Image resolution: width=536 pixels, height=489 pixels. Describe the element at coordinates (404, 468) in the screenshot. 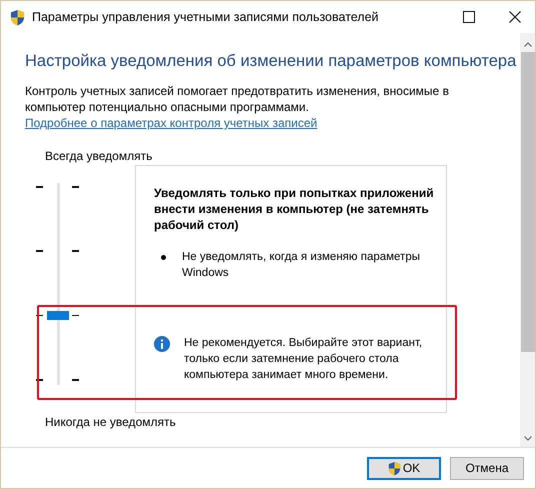

I see `ok-button: OK` at that location.